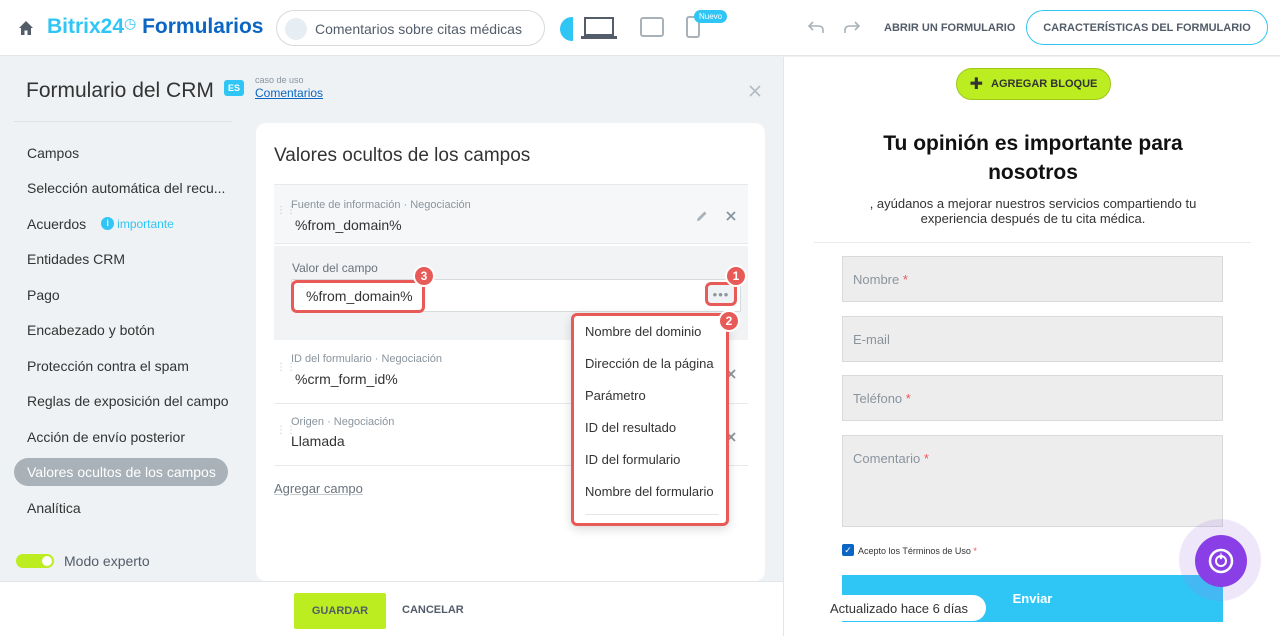 The width and height of the screenshot is (1280, 636). I want to click on updated-status: Actualizado hace 6 días, so click(905, 608).